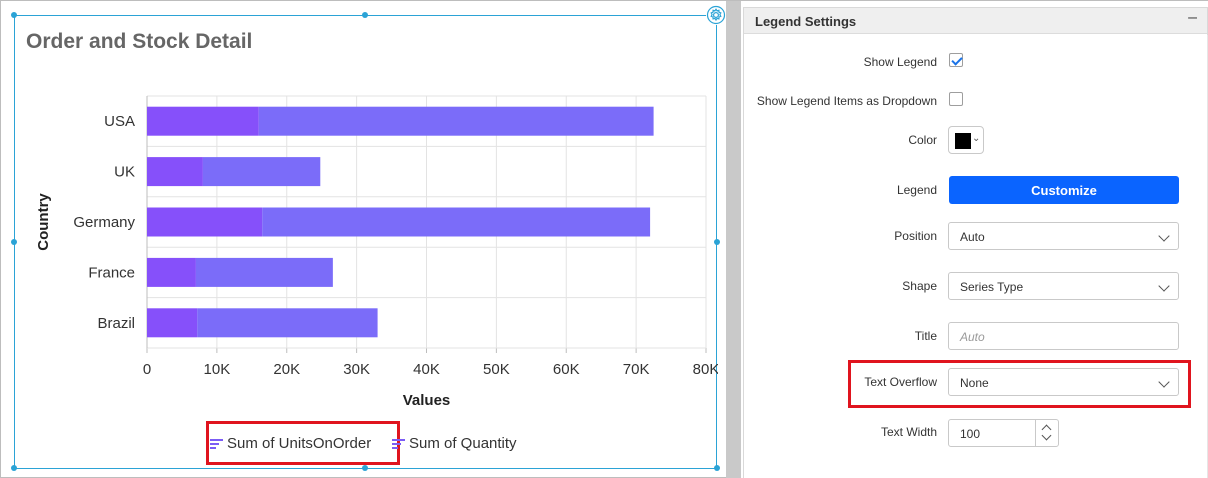  What do you see at coordinates (963, 141) in the screenshot?
I see `color-swatch` at bounding box center [963, 141].